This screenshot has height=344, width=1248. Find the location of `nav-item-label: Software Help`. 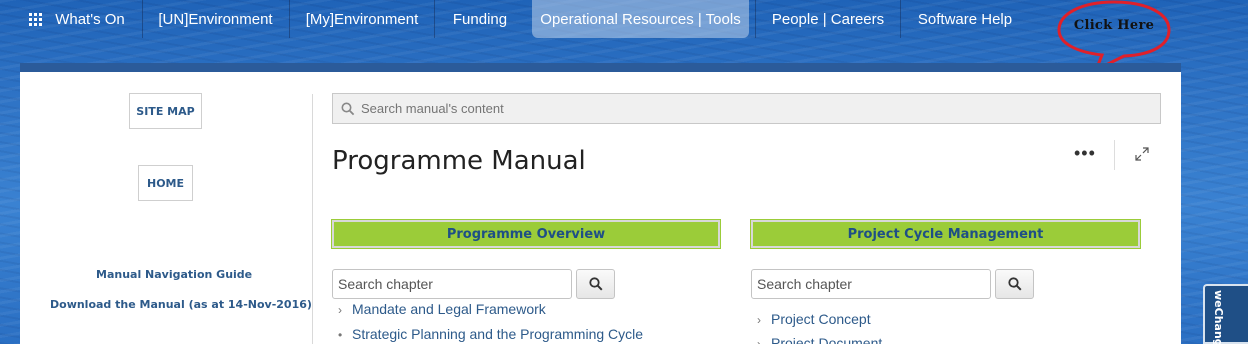

nav-item-label: Software Help is located at coordinates (965, 19).